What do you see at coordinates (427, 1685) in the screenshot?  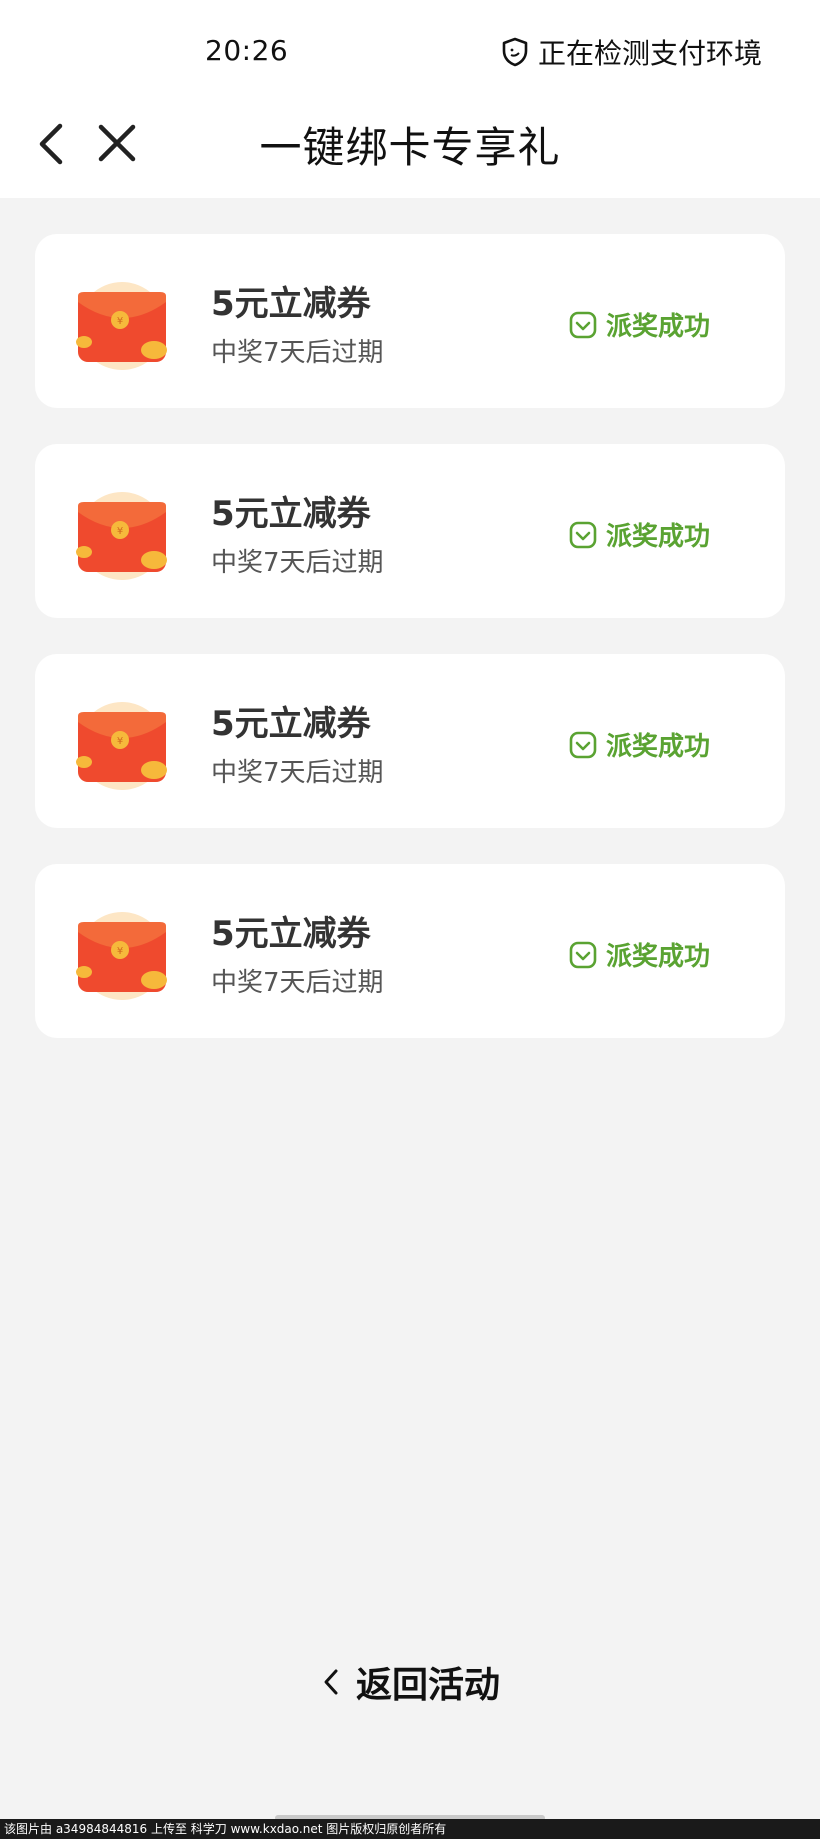 I see `back-to-activity-label: 返回活动` at bounding box center [427, 1685].